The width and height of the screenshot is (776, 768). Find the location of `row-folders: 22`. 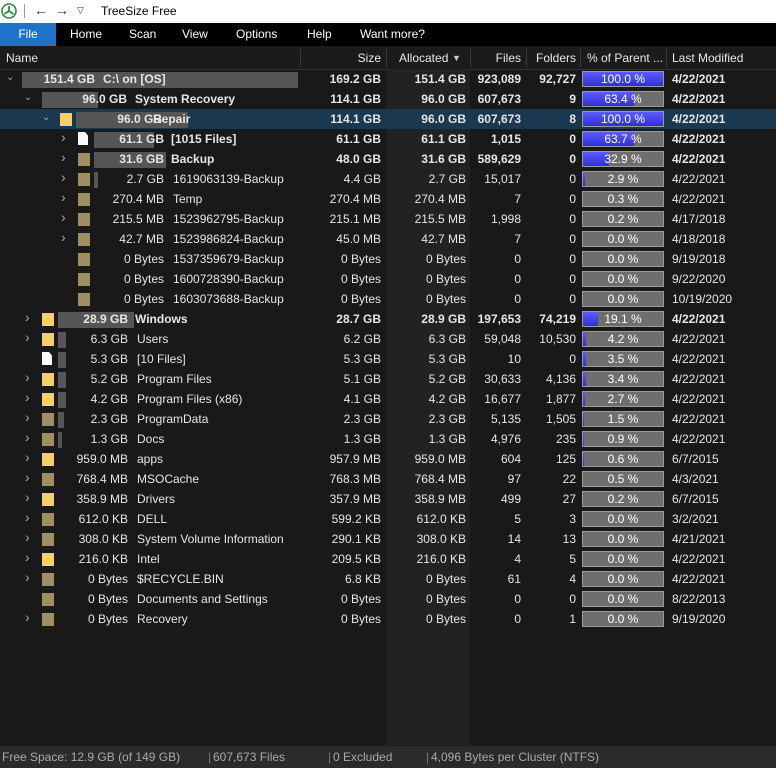

row-folders: 22 is located at coordinates (569, 479).